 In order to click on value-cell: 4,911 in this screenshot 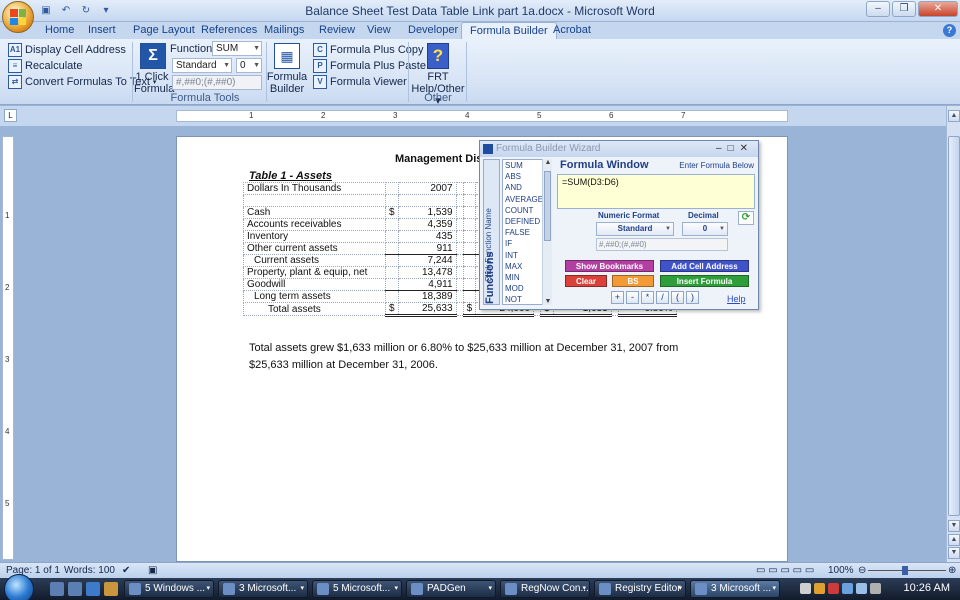, I will do `click(427, 284)`.